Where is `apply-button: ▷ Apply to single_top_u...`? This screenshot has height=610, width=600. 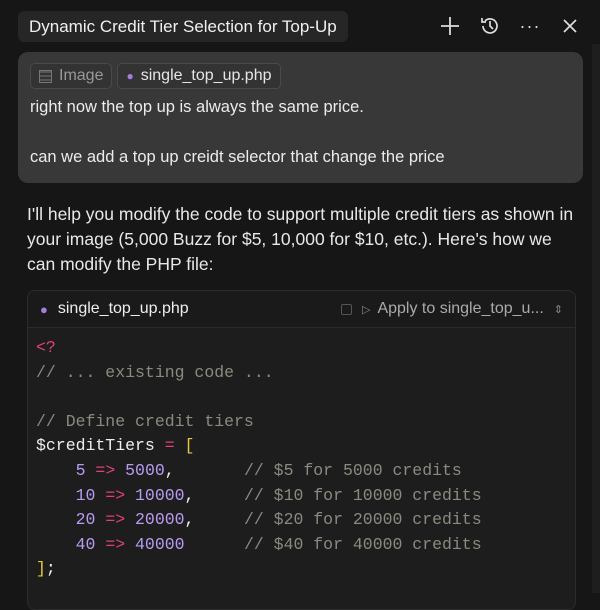
apply-button: ▷ Apply to single_top_u... is located at coordinates (453, 309).